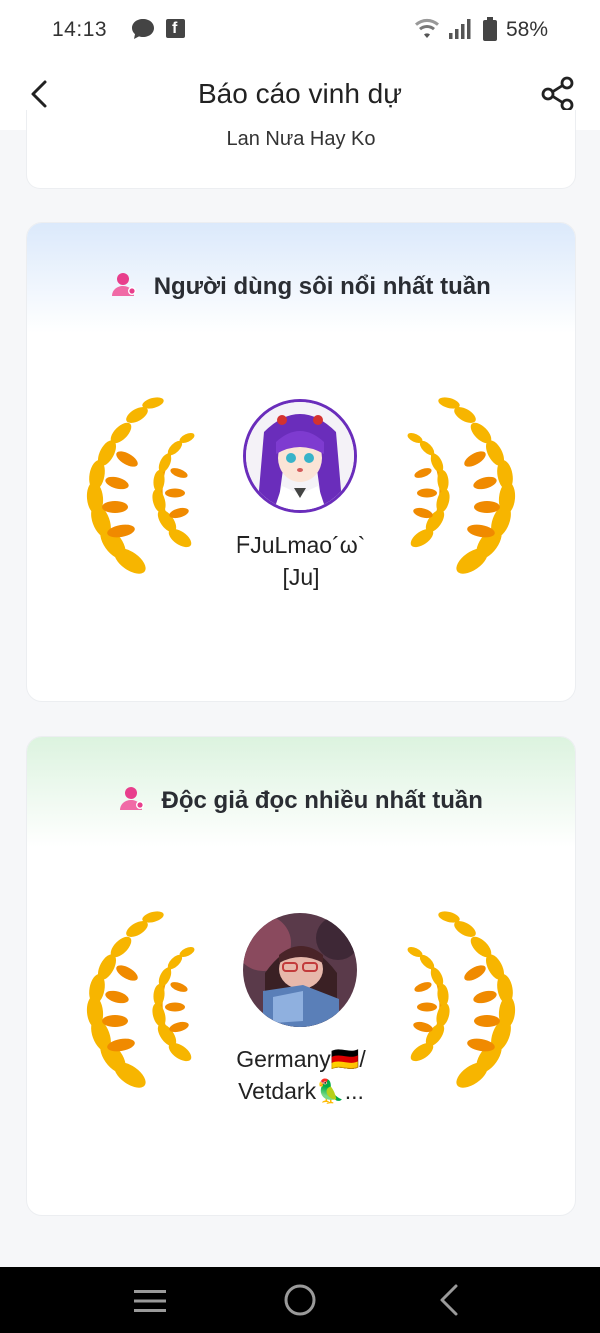 This screenshot has height=1333, width=600. I want to click on share-icon, so click(558, 94).